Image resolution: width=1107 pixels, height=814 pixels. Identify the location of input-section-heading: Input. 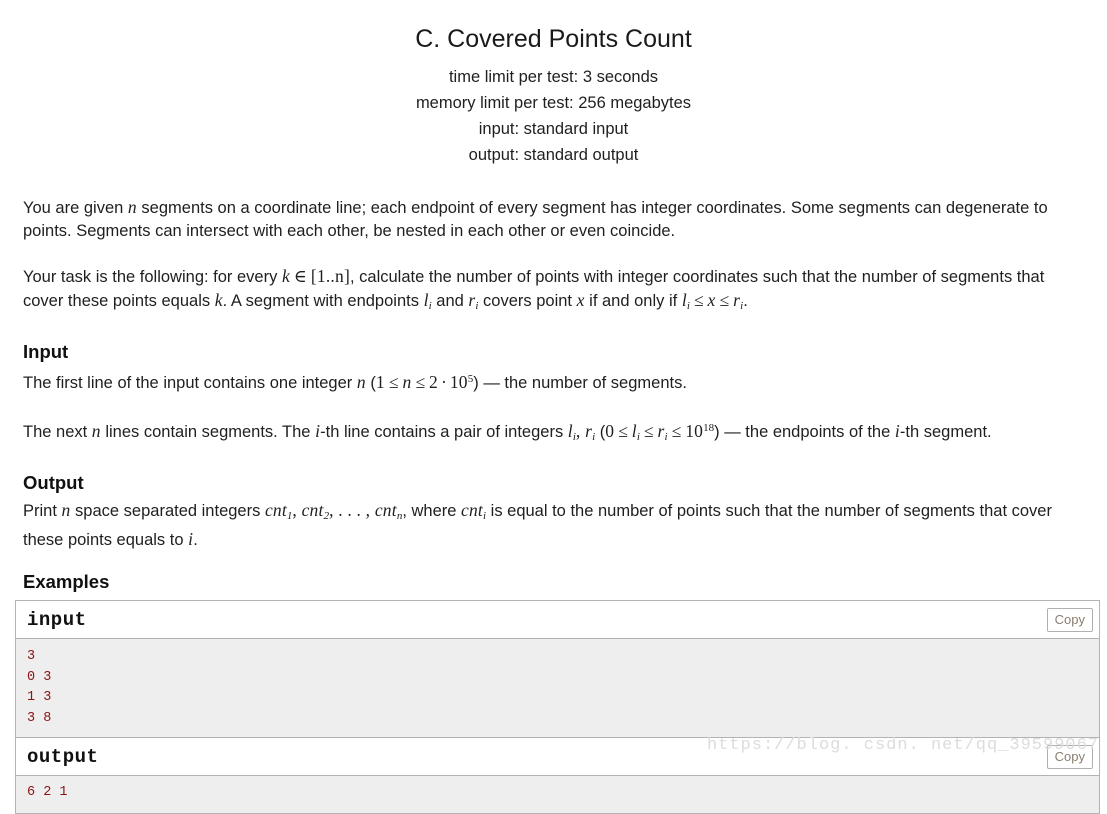
(46, 352).